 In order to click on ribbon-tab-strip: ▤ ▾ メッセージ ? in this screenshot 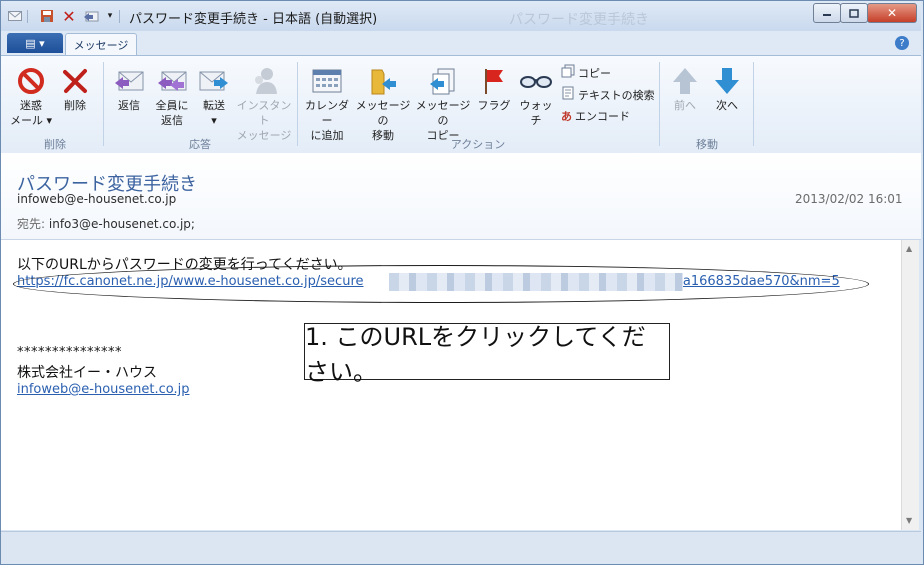, I will do `click(461, 43)`.